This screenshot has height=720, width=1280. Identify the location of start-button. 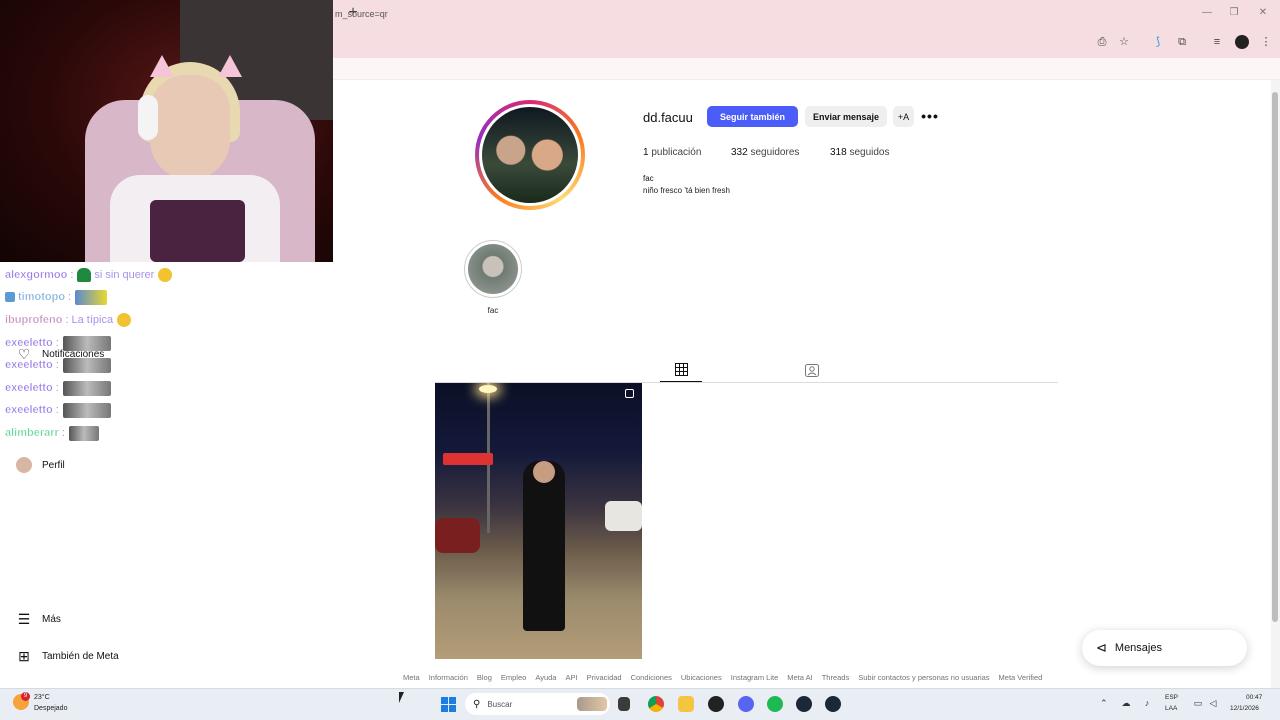
(448, 704).